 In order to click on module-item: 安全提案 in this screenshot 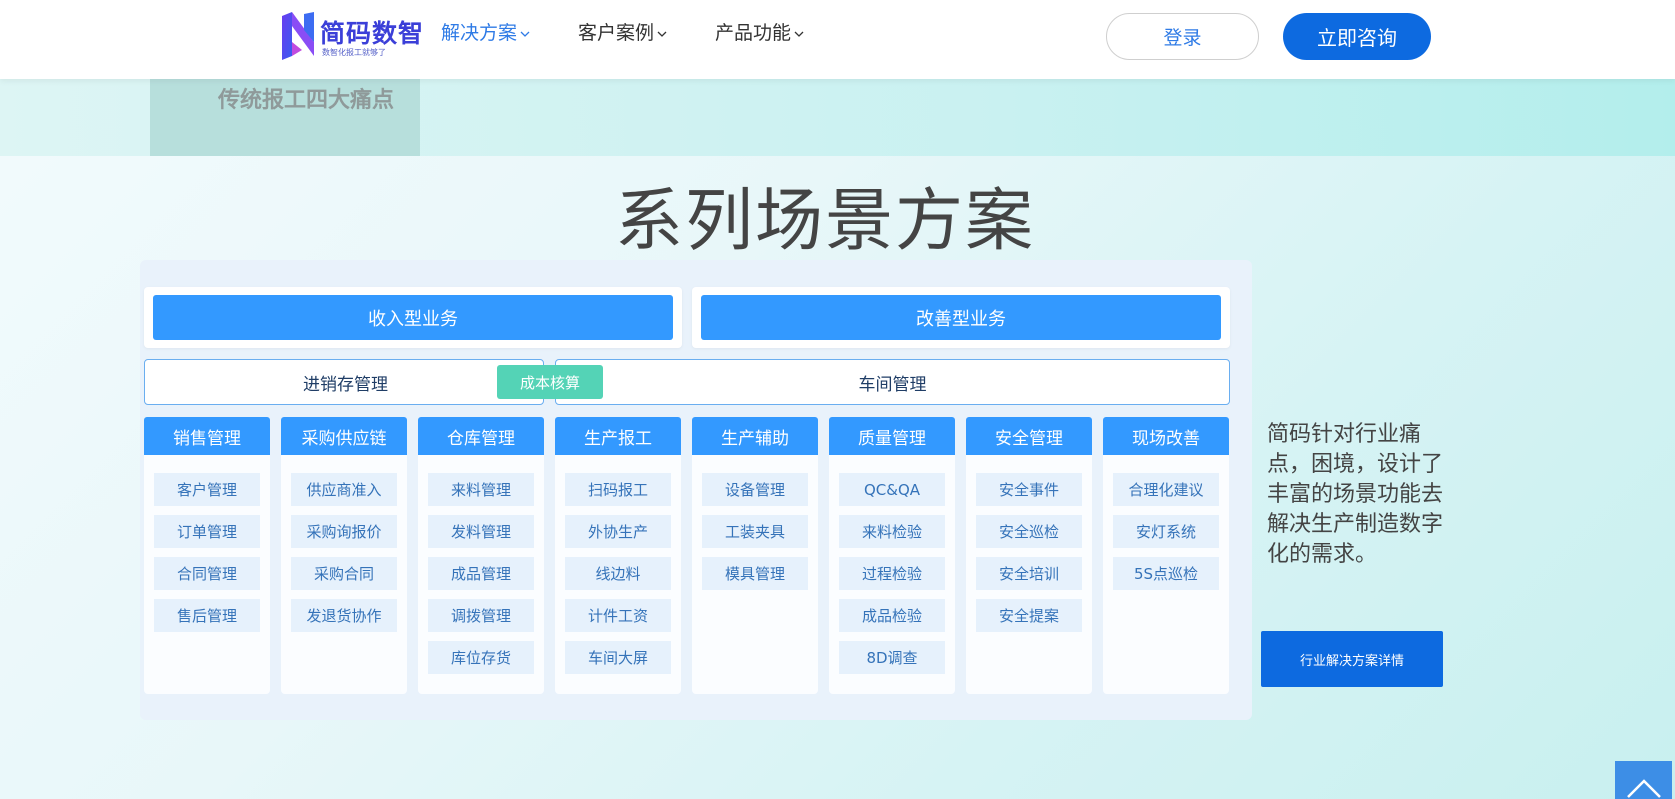, I will do `click(1029, 615)`.